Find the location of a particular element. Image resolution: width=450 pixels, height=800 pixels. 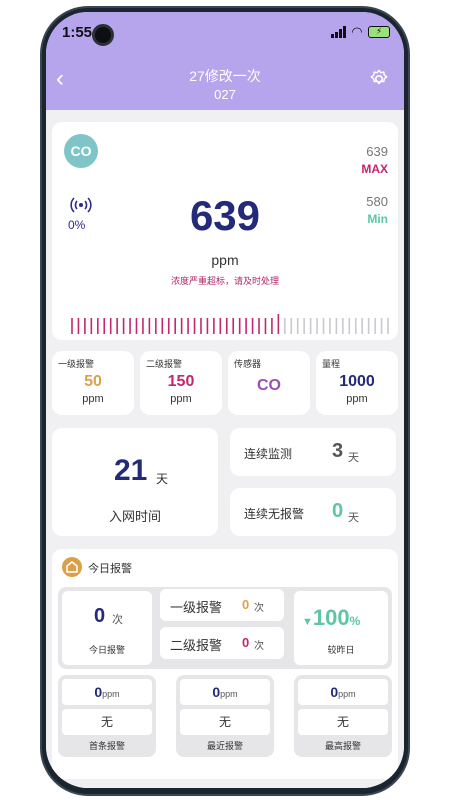

record-label: 最近报警 is located at coordinates (224, 746).